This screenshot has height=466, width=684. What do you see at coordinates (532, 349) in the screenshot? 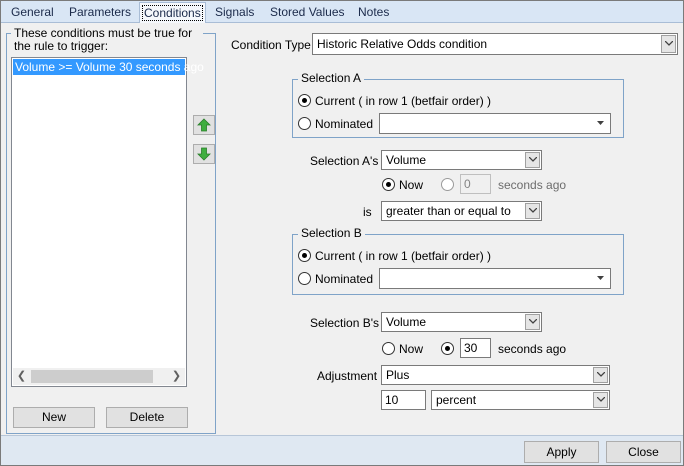
I see `selection-b-seconds-ago-label: seconds ago` at bounding box center [532, 349].